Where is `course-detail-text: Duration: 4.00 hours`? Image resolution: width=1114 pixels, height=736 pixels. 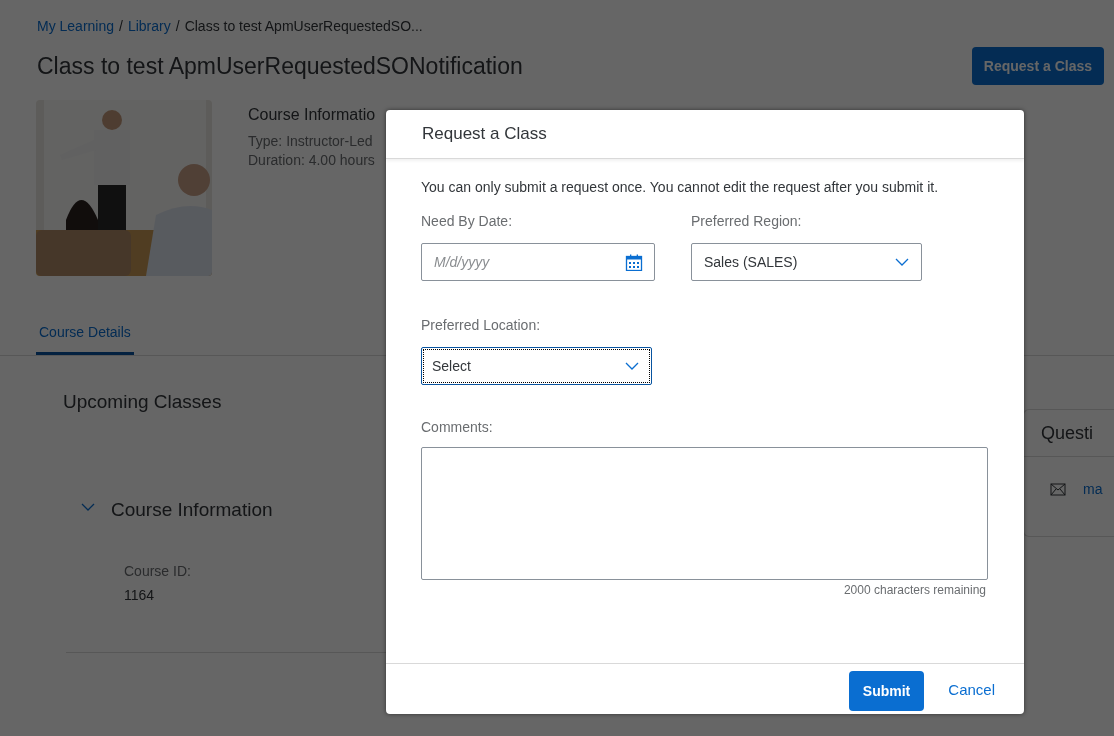
course-detail-text: Duration: 4.00 hours is located at coordinates (312, 160).